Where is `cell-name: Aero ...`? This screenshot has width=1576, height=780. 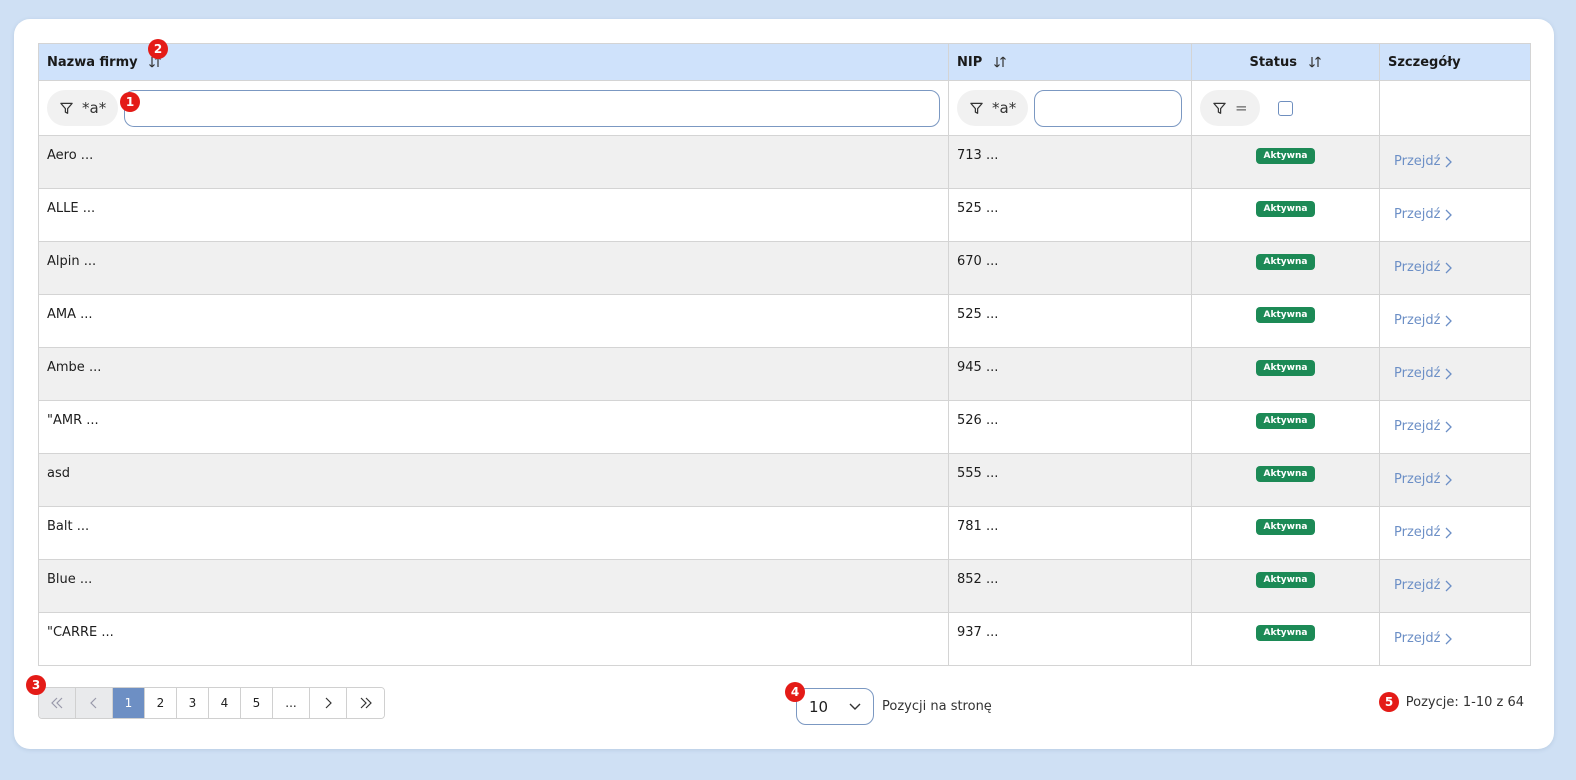
cell-name: Aero ... is located at coordinates (493, 162).